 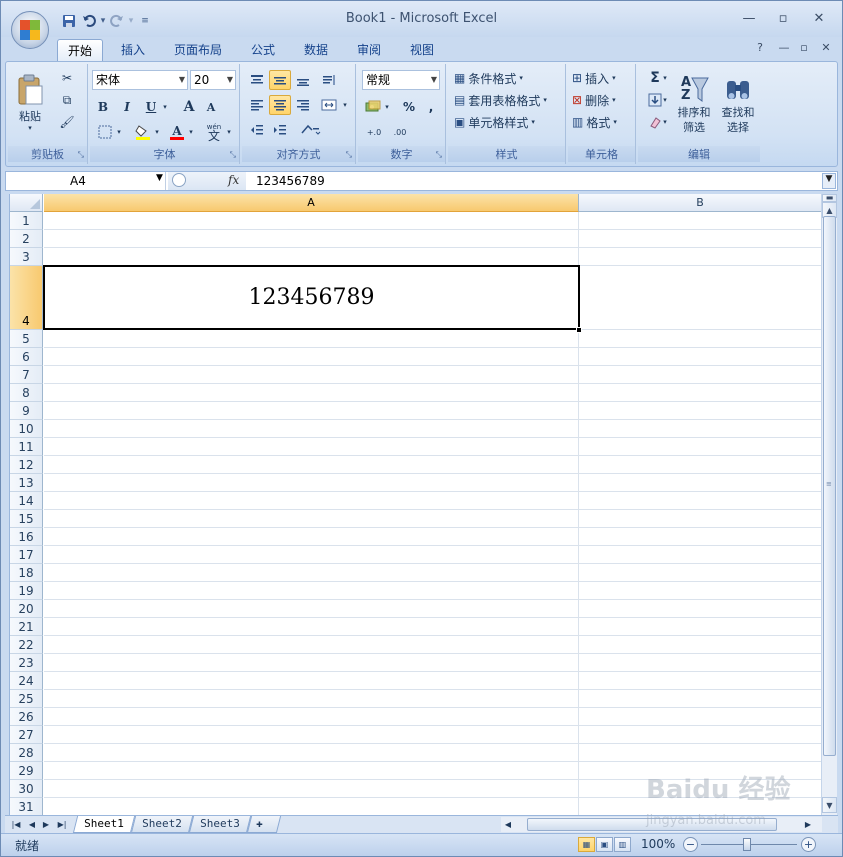 What do you see at coordinates (401, 80) in the screenshot?
I see `number-format-select: 常规 ▼` at bounding box center [401, 80].